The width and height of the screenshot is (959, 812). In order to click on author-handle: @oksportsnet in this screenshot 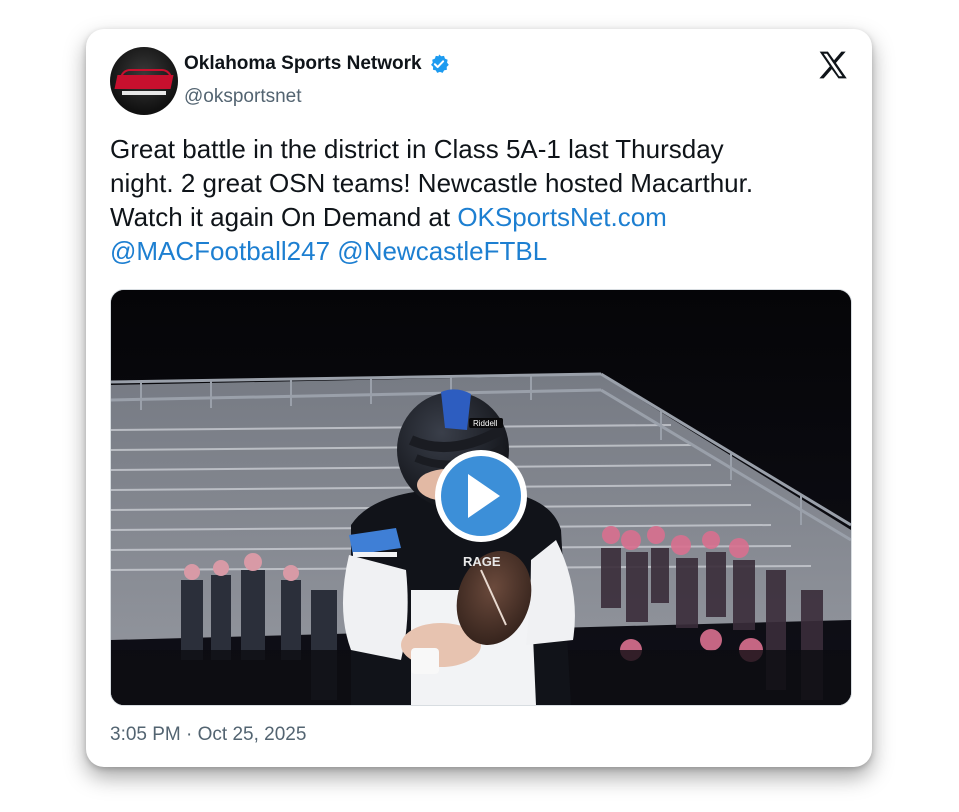, I will do `click(243, 97)`.